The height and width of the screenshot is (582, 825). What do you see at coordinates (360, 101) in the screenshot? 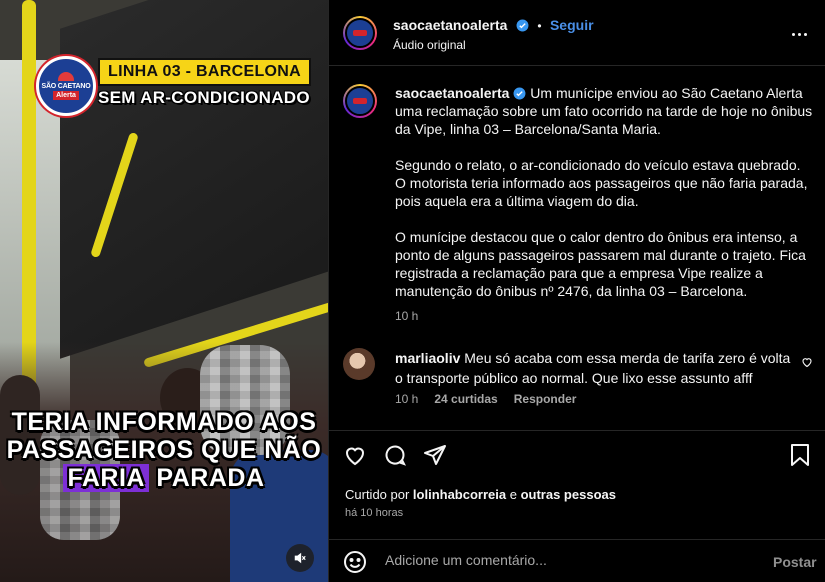
I see `caption-author-avatar` at bounding box center [360, 101].